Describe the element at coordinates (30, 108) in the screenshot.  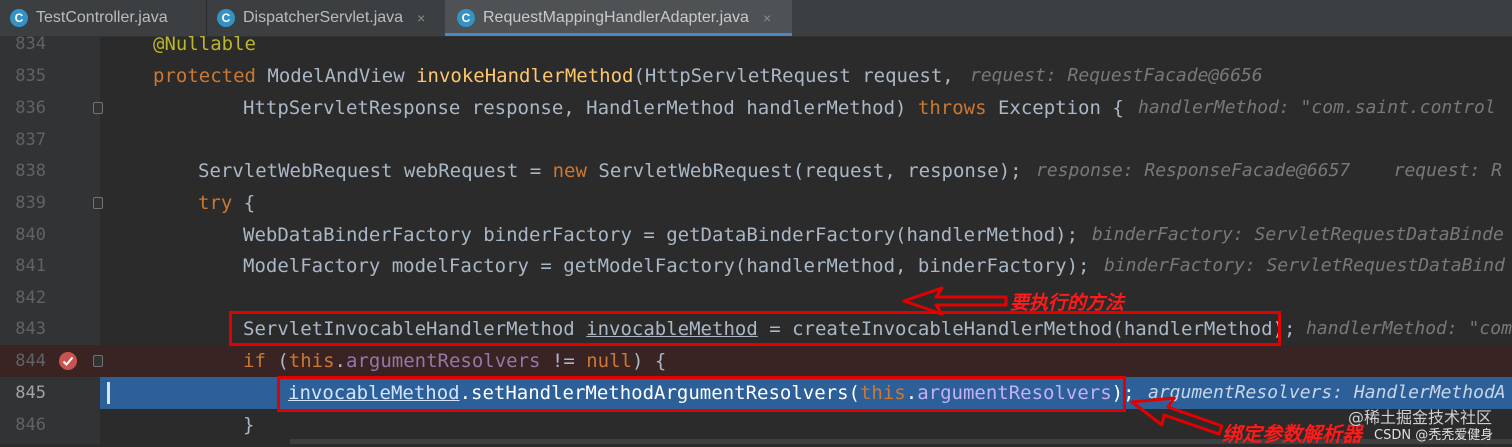
I see `line-number: 836` at that location.